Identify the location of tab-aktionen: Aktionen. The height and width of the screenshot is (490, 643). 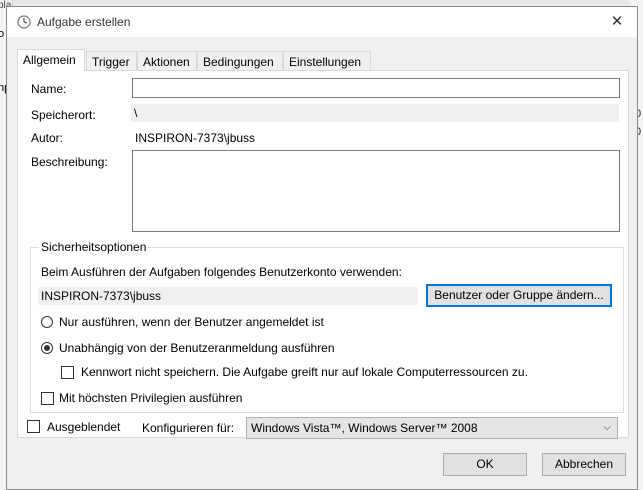
(167, 61).